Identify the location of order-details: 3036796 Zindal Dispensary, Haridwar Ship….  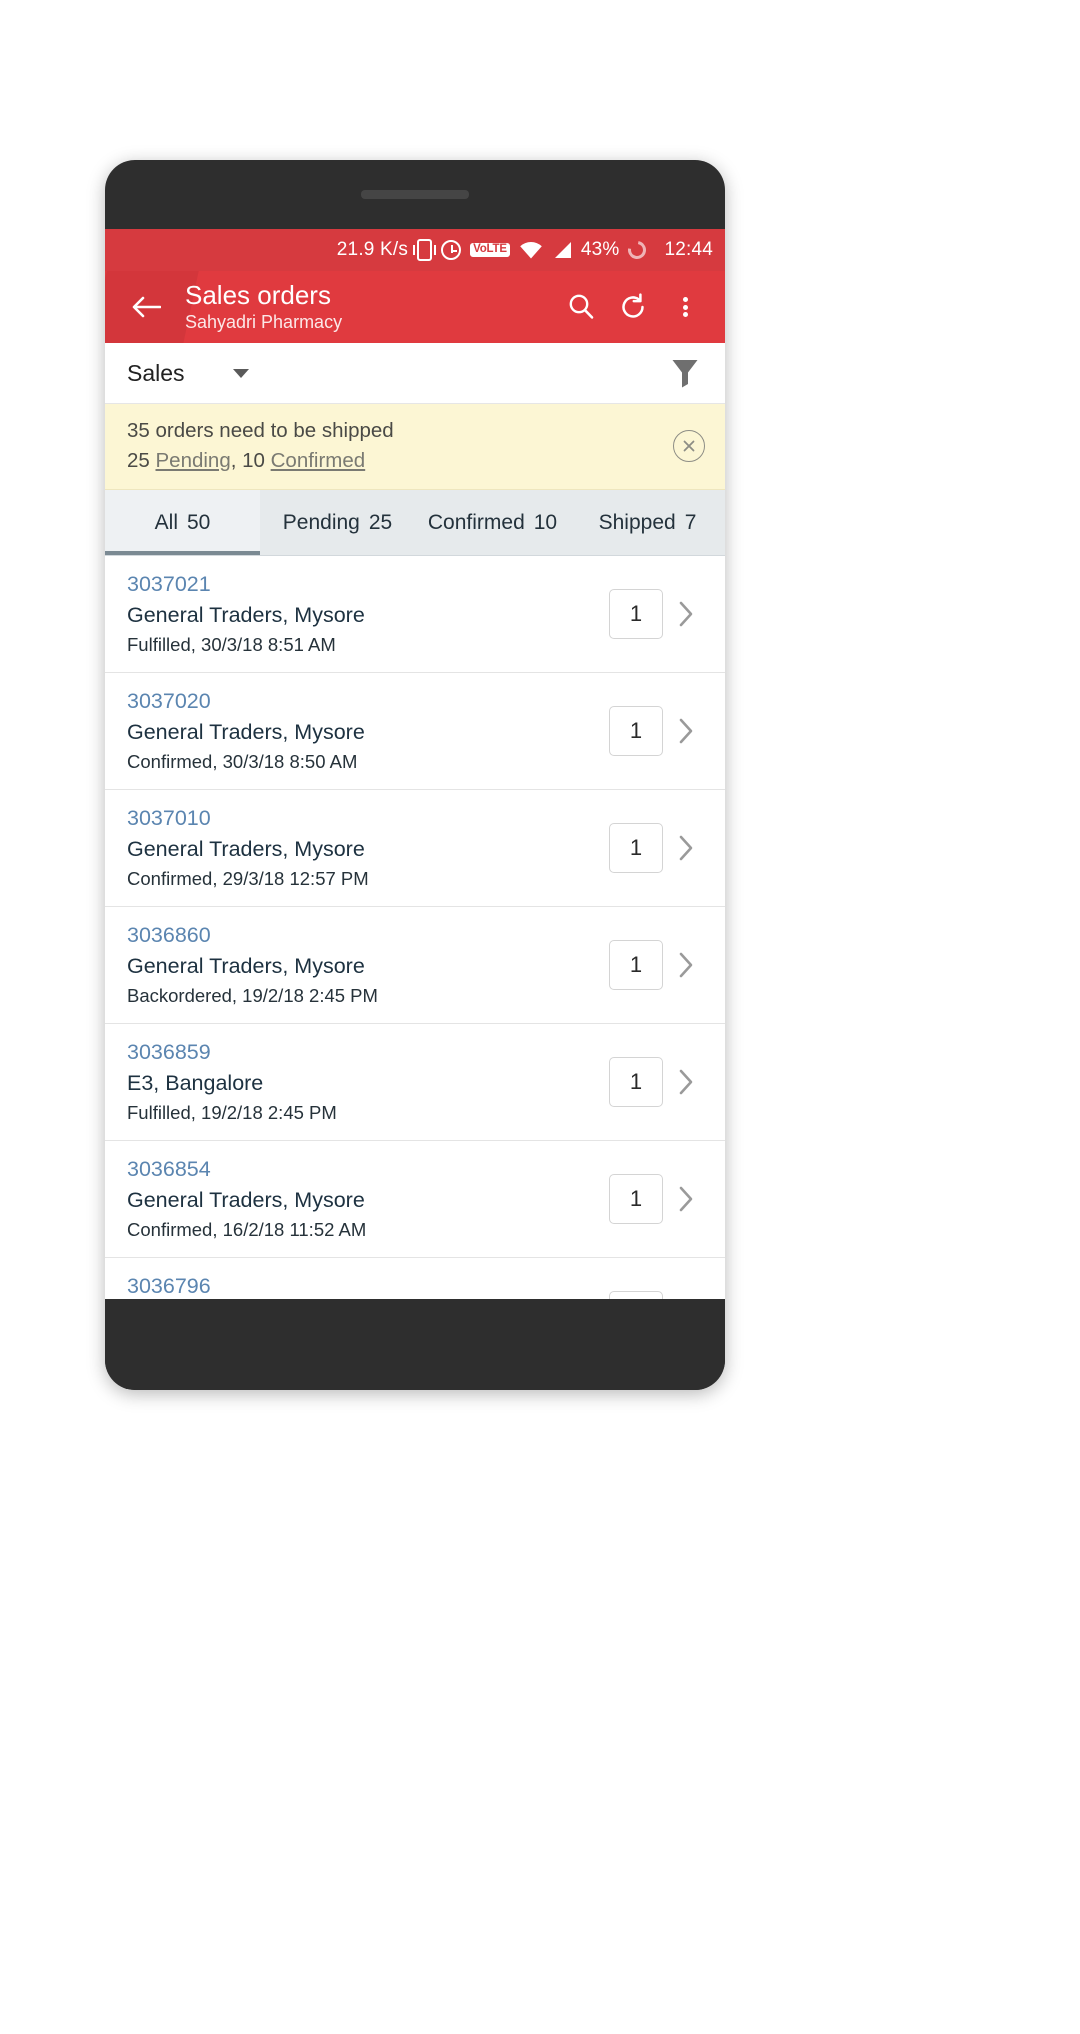
(368, 1285).